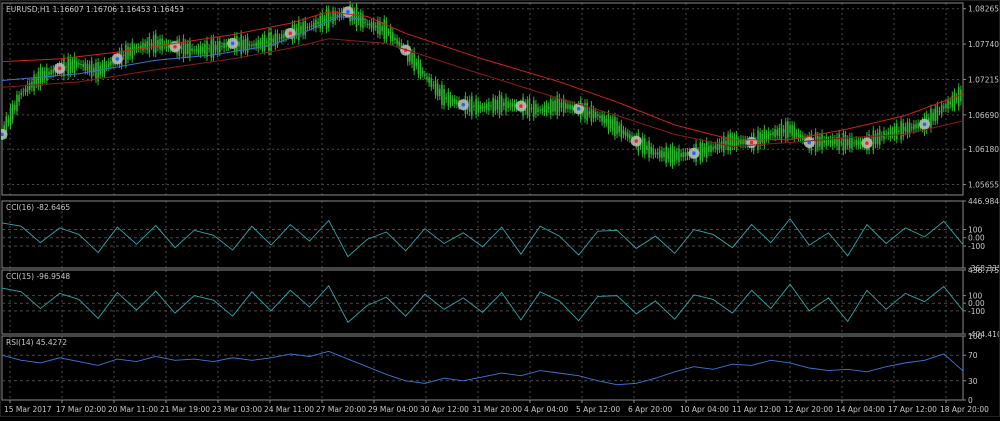 Image resolution: width=1000 pixels, height=421 pixels. I want to click on y-tick-label: -100, so click(976, 246).